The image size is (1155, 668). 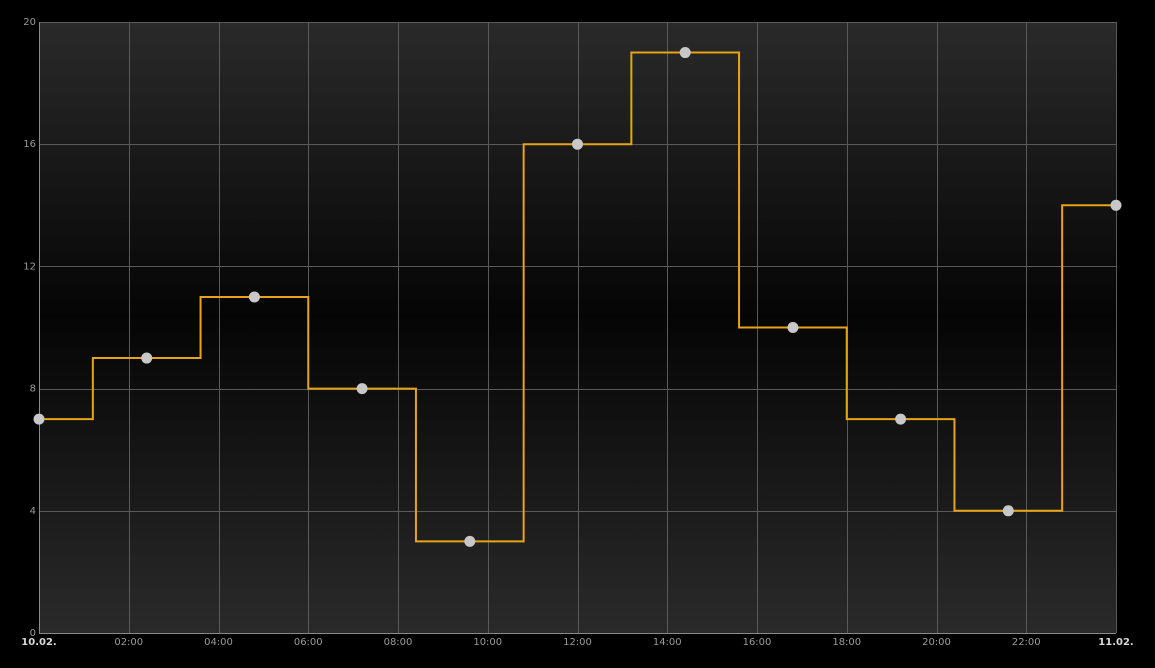 I want to click on x-tick-label: 10.02., so click(x=38, y=642).